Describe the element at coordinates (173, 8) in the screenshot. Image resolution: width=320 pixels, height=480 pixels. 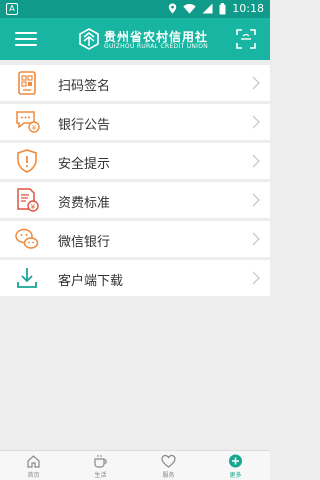
I see `location-icon` at that location.